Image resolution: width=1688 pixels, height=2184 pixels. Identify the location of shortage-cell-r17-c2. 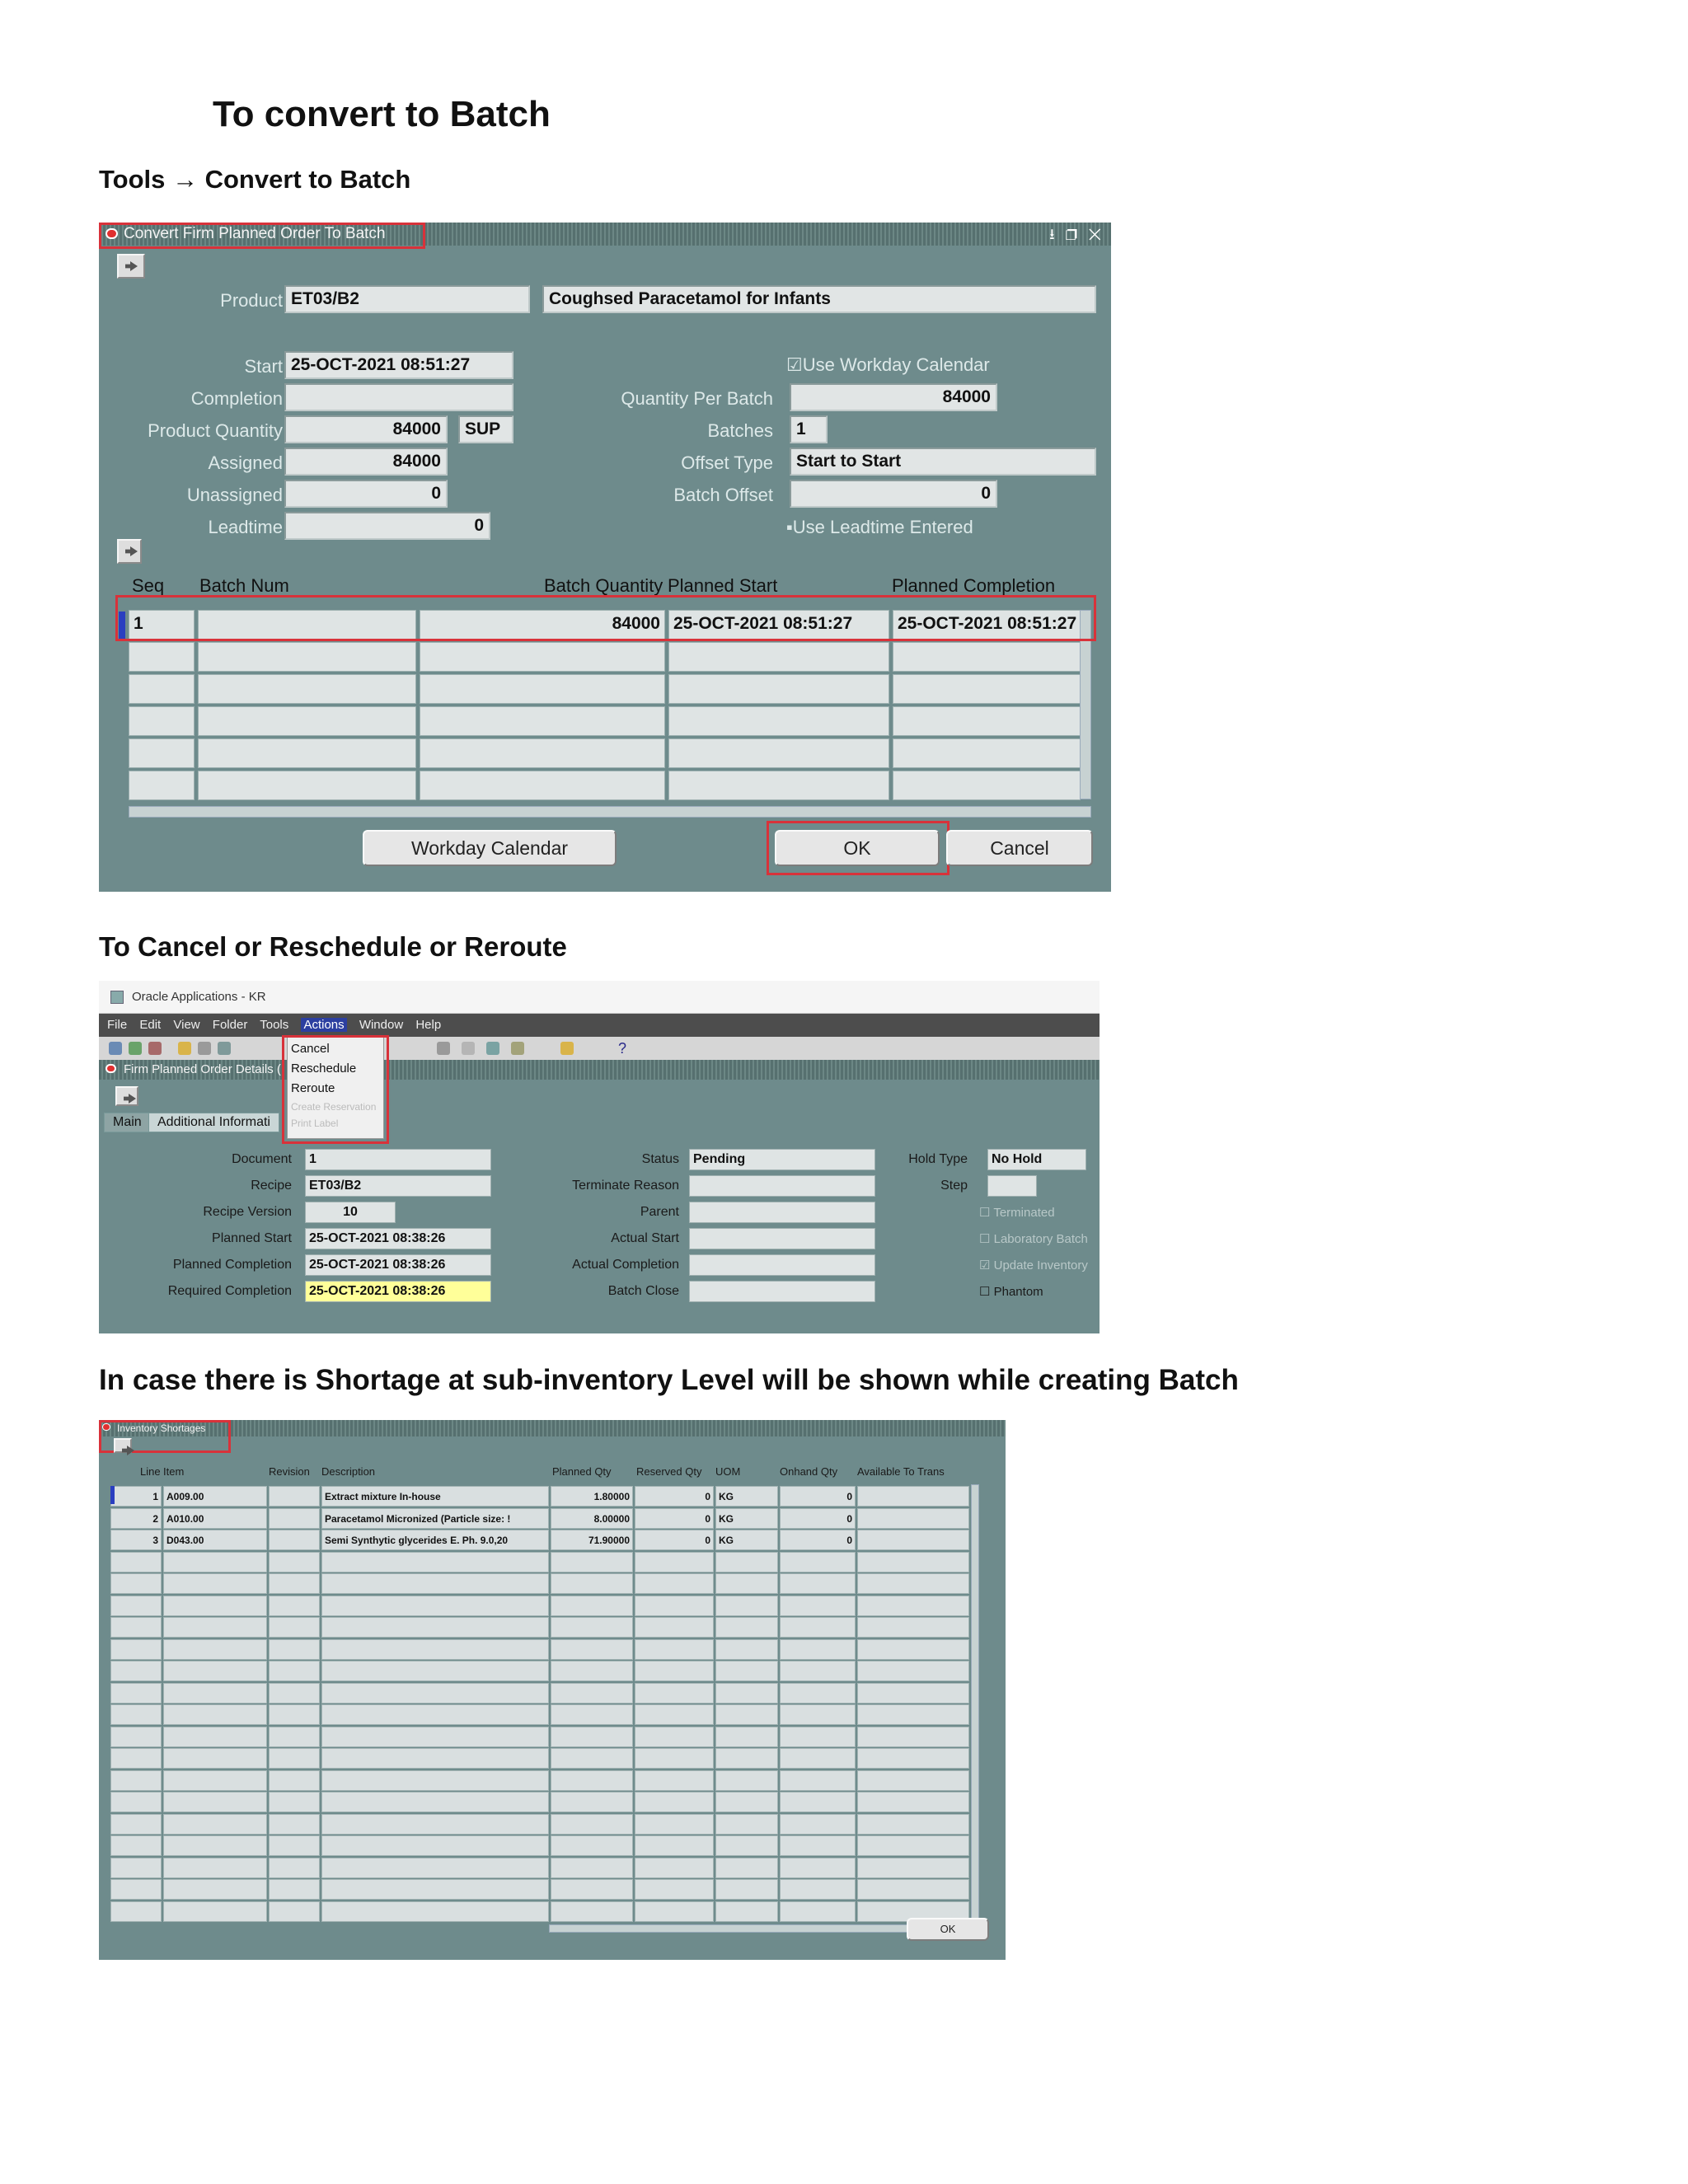
(294, 1867).